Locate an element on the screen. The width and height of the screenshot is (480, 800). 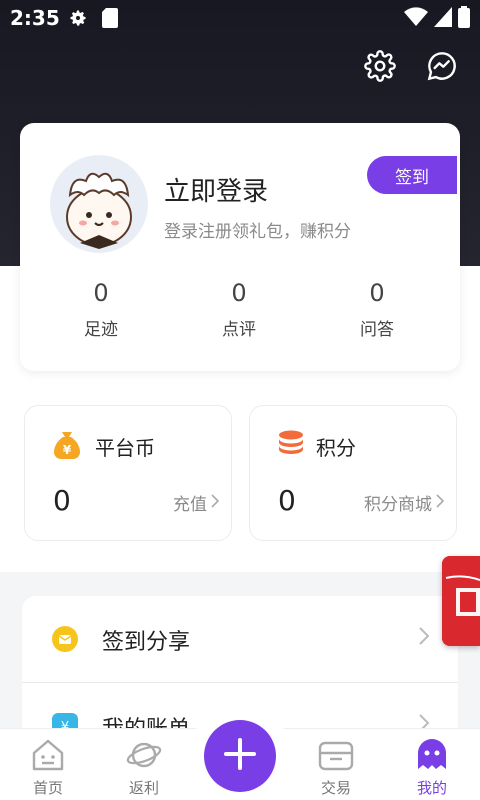
recharge-link: 充值 is located at coordinates (196, 502).